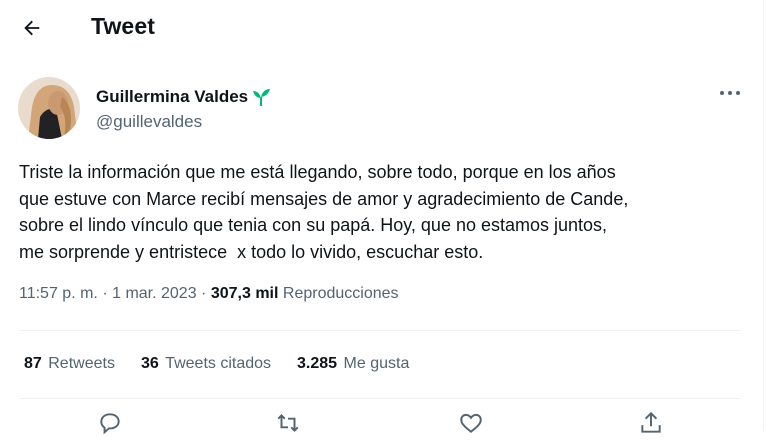 This screenshot has width=768, height=440. I want to click on page-title: Tweet, so click(123, 26).